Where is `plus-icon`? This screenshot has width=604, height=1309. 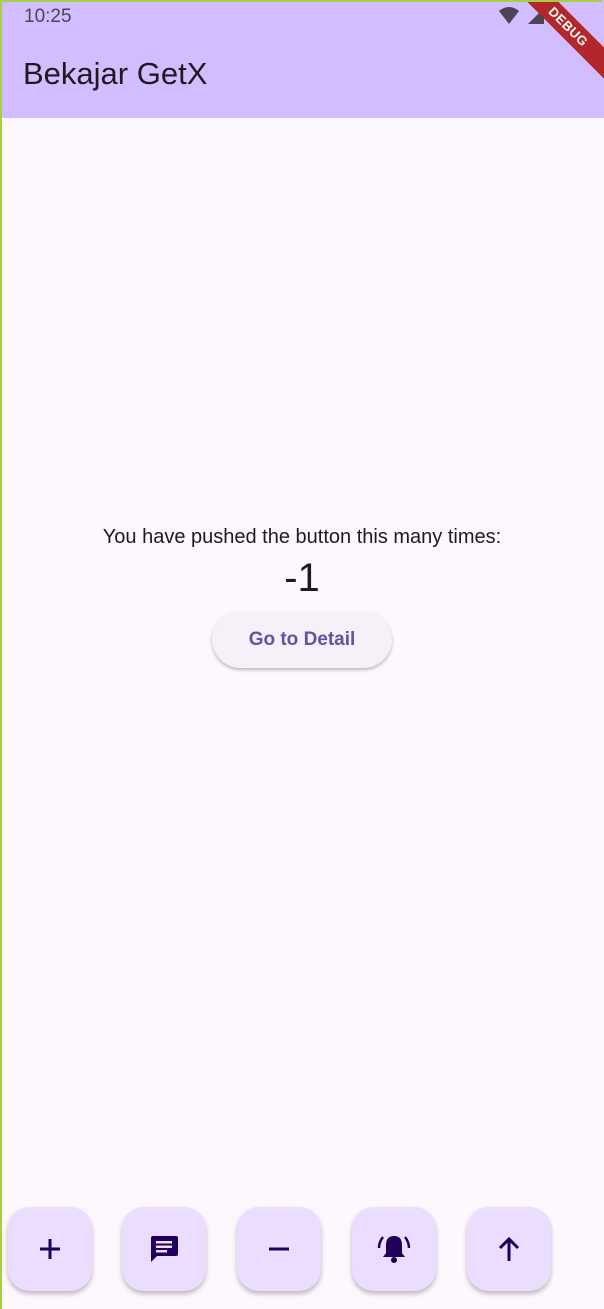
plus-icon is located at coordinates (50, 1249).